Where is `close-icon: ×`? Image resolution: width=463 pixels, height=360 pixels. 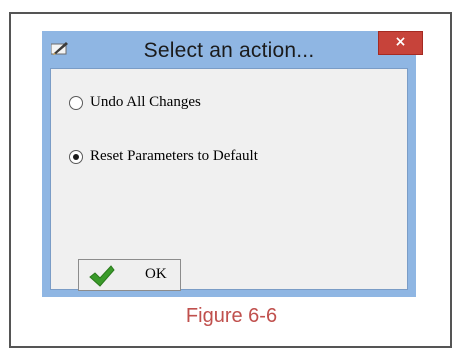 close-icon: × is located at coordinates (400, 42).